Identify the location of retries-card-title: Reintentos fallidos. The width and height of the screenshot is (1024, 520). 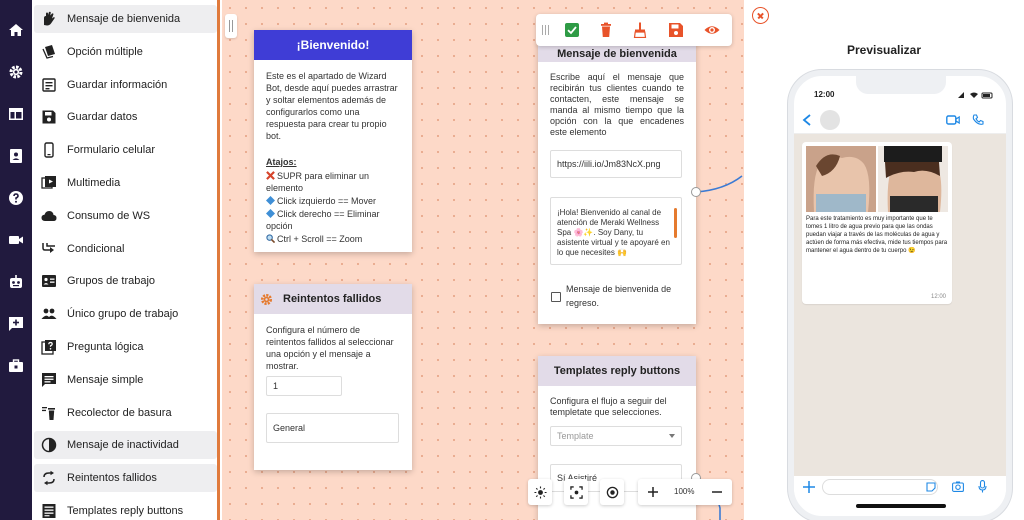
(332, 299).